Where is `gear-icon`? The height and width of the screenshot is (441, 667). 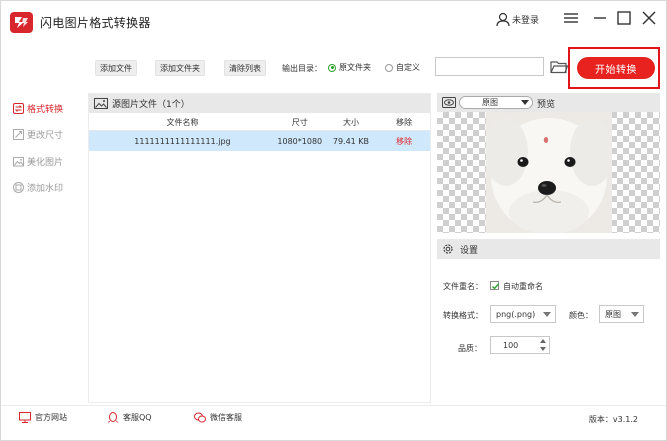
gear-icon is located at coordinates (448, 249).